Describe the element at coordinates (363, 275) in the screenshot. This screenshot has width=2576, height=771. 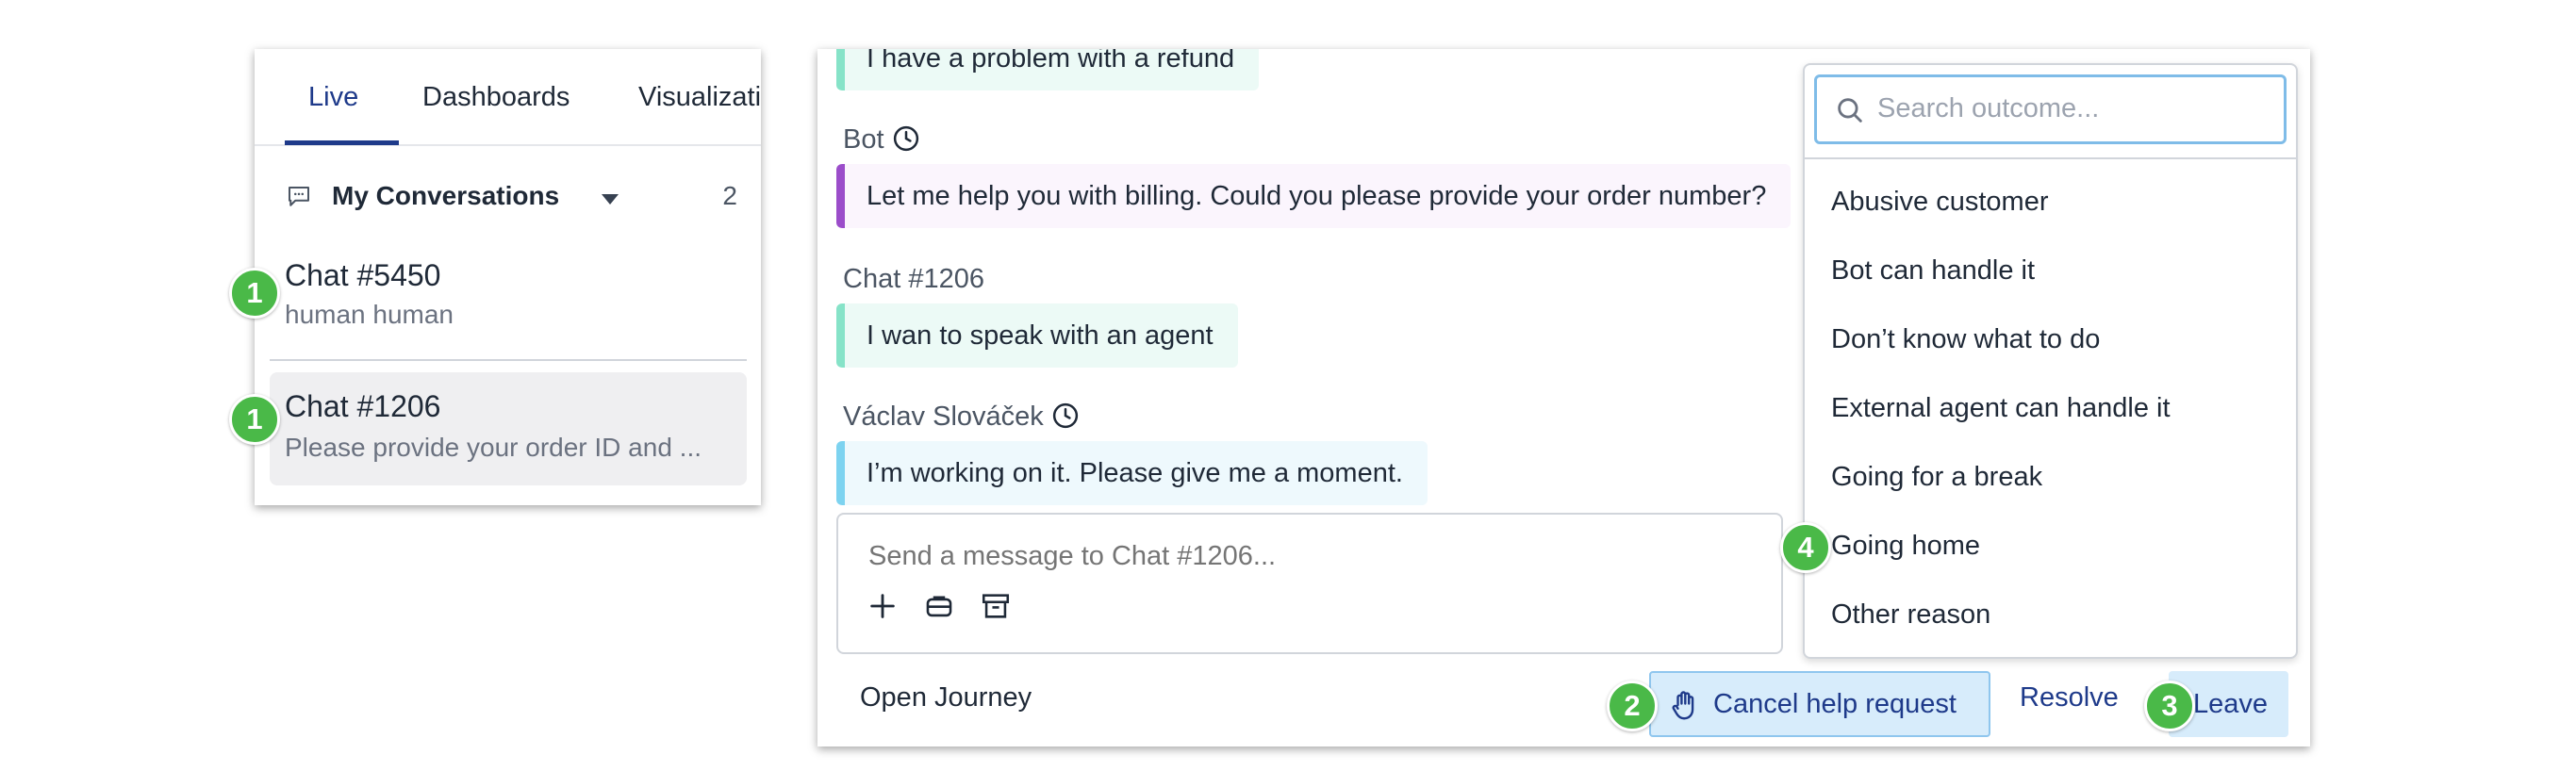
I see `chat-title: Chat #5450` at that location.